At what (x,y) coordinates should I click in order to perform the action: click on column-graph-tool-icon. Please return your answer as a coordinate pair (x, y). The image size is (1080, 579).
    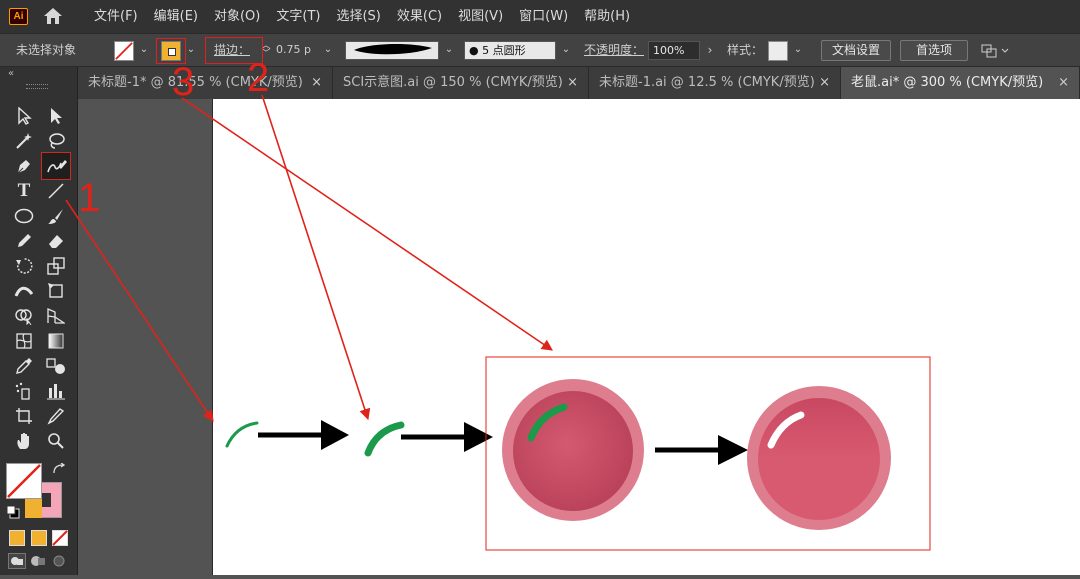
    Looking at the image, I should click on (56, 391).